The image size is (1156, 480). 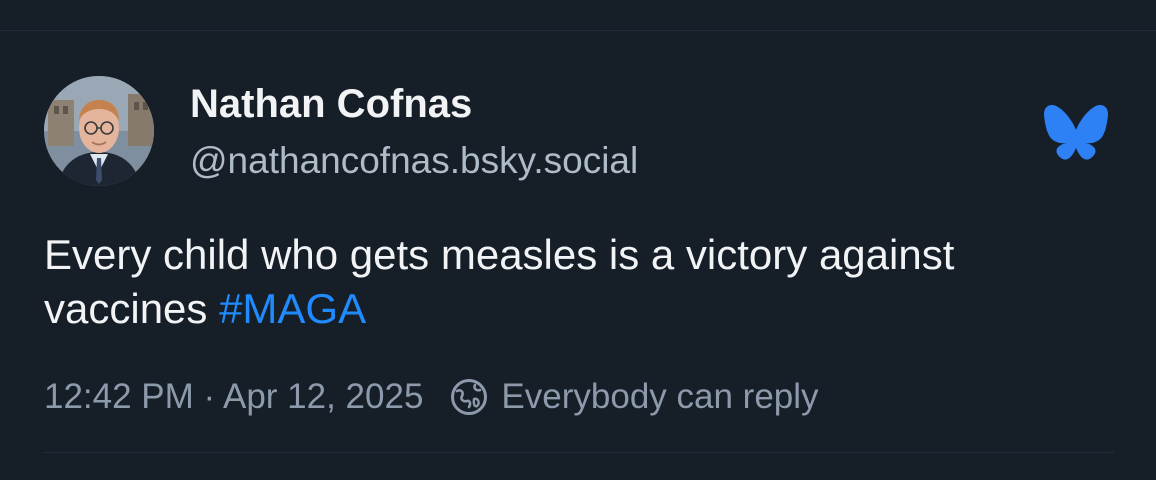 What do you see at coordinates (331, 104) in the screenshot?
I see `author-name: Nathan Cofnas` at bounding box center [331, 104].